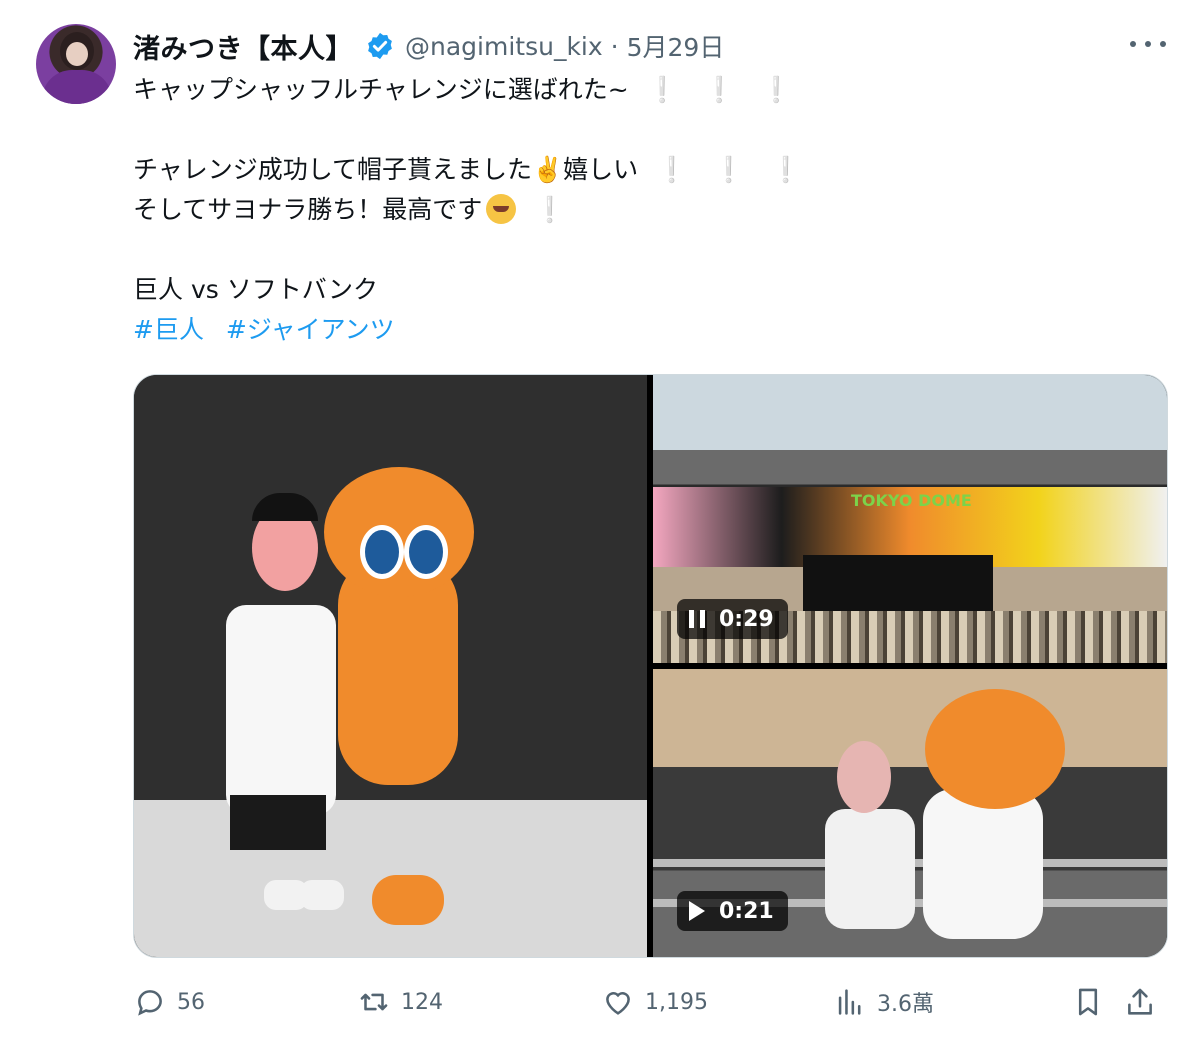 The image size is (1190, 1042). What do you see at coordinates (362, 209) in the screenshot?
I see `tweet-line-4: そしてサヨナラ勝ち！最高です ❕` at bounding box center [362, 209].